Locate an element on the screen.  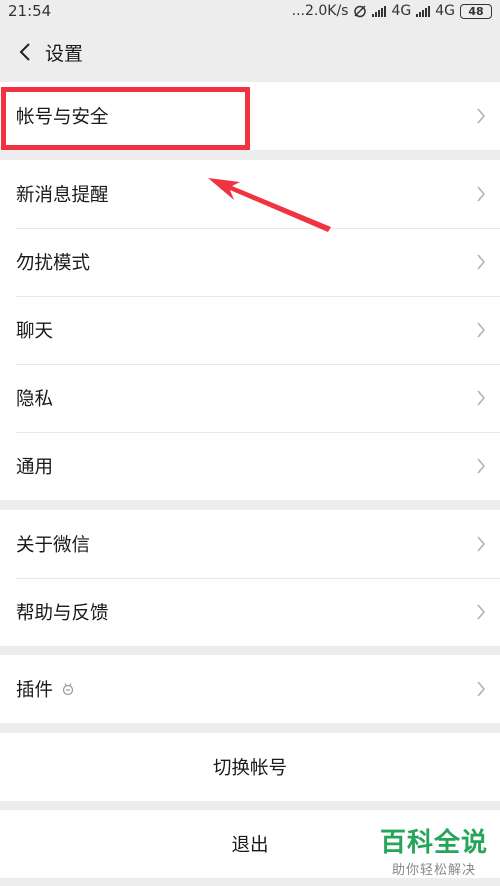
list-item-label: 关于微信 is located at coordinates (53, 545).